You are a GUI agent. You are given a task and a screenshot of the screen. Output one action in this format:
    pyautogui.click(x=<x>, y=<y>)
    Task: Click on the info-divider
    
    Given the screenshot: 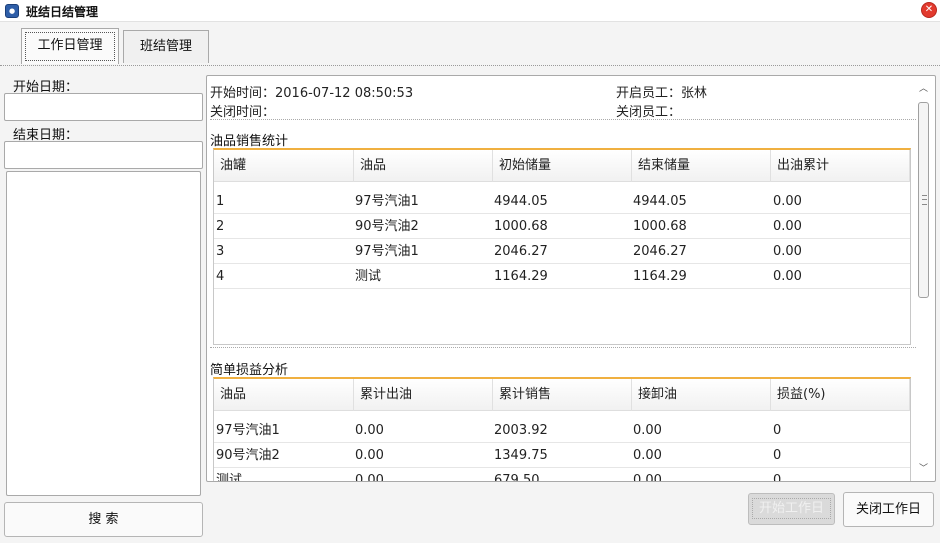 What is the action you would take?
    pyautogui.click(x=563, y=119)
    